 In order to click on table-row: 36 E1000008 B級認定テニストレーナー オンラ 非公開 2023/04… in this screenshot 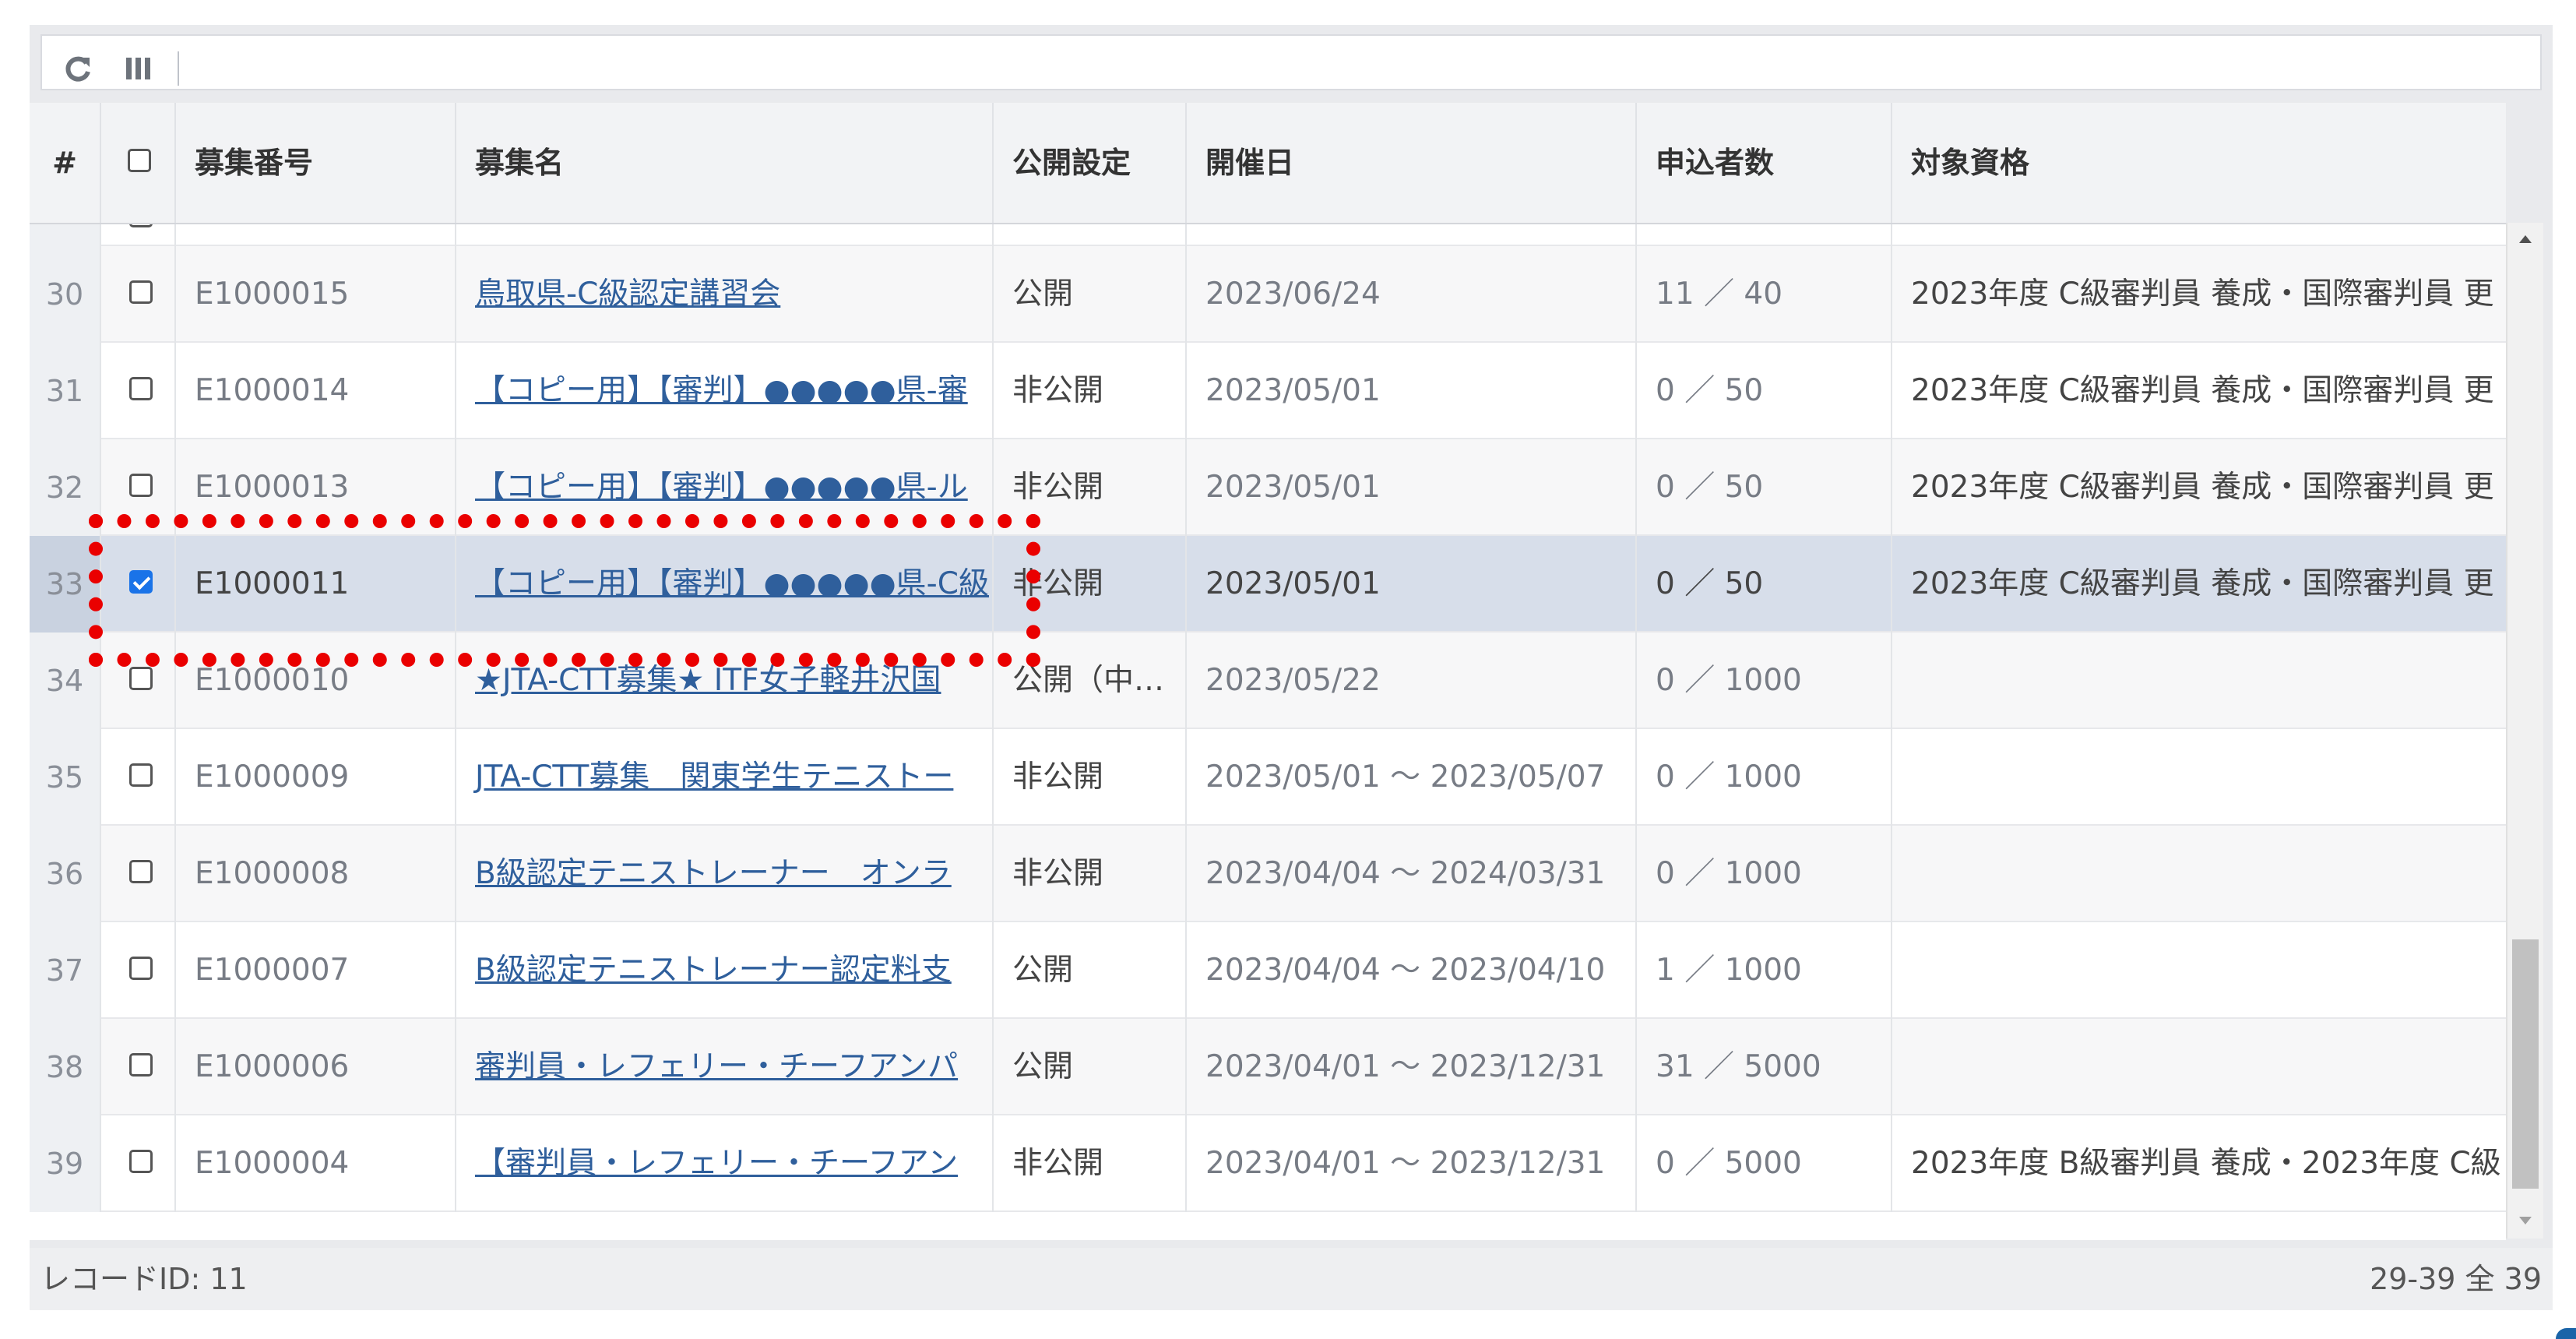, I will do `click(1268, 874)`.